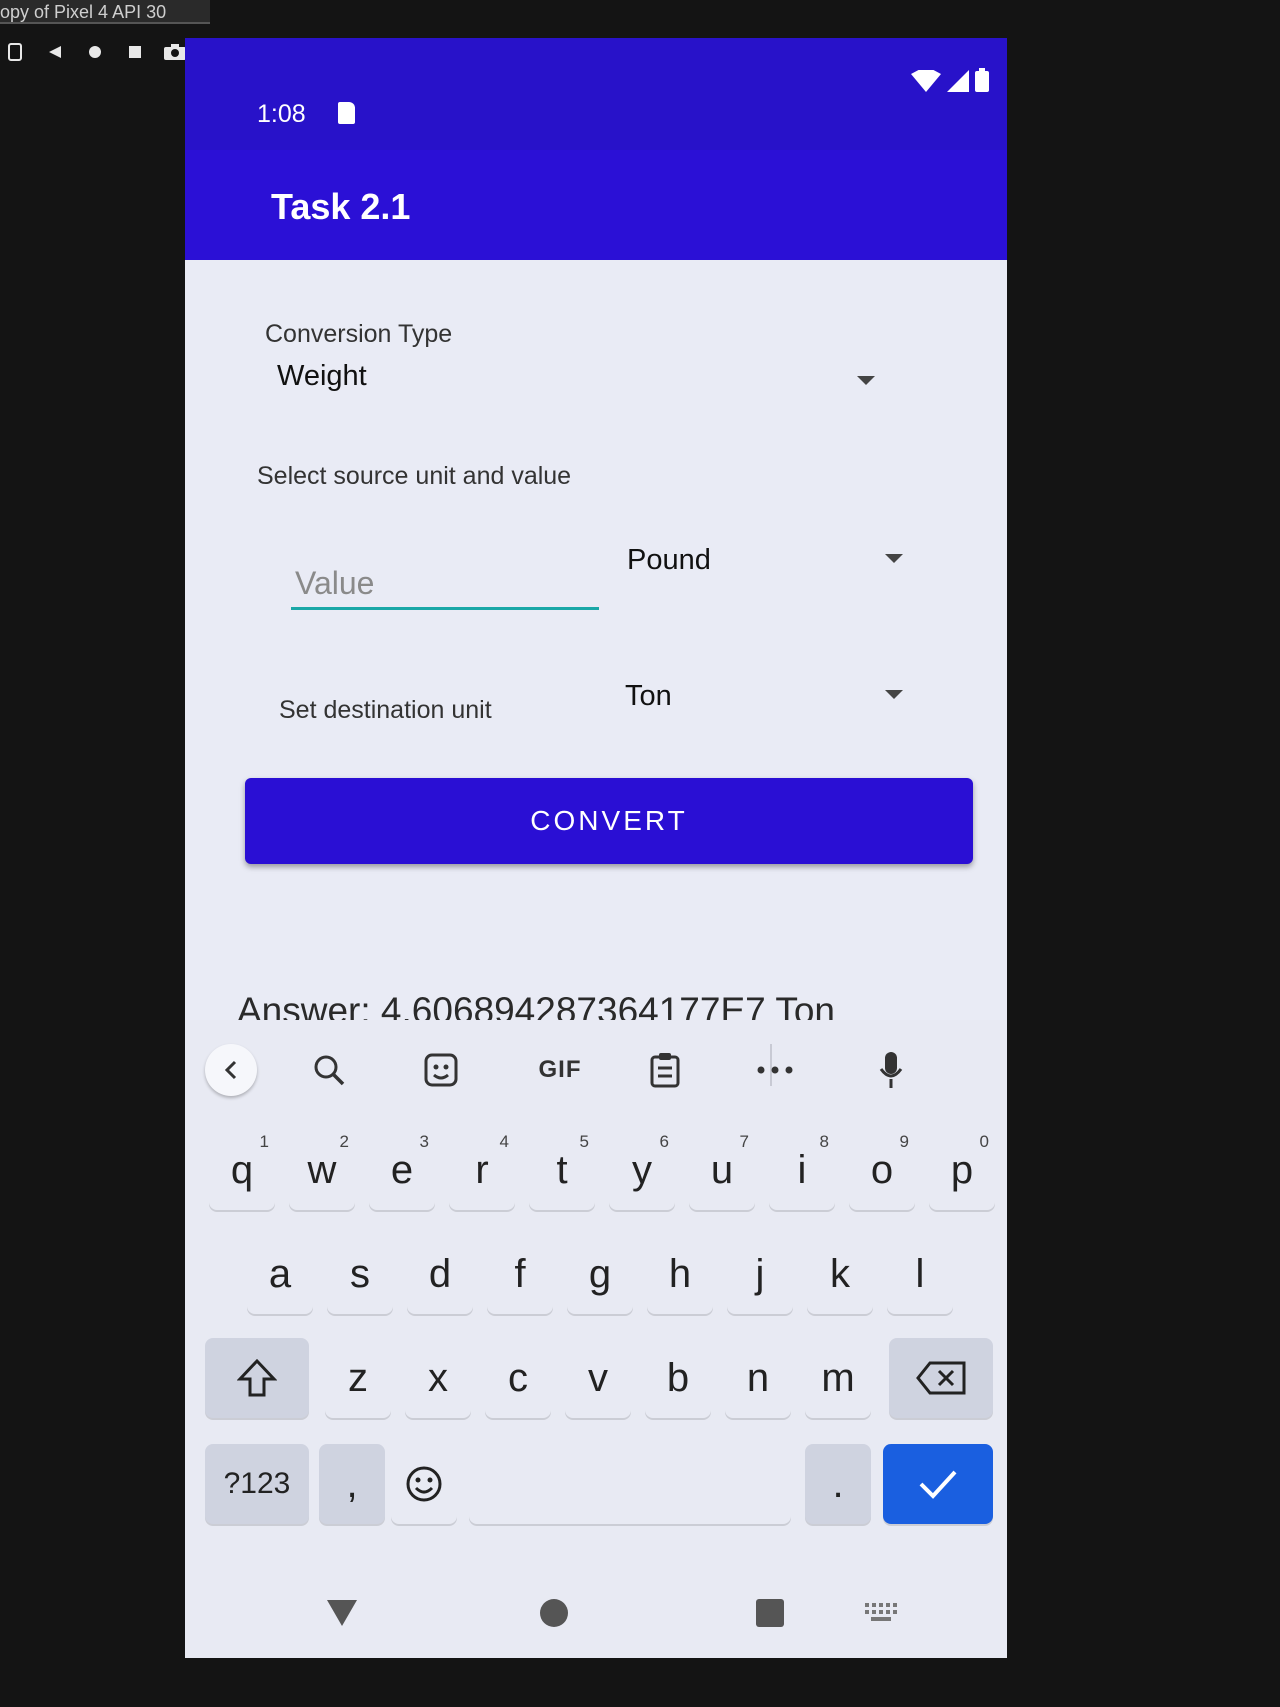  What do you see at coordinates (341, 206) in the screenshot?
I see `app-title: Task 2.1` at bounding box center [341, 206].